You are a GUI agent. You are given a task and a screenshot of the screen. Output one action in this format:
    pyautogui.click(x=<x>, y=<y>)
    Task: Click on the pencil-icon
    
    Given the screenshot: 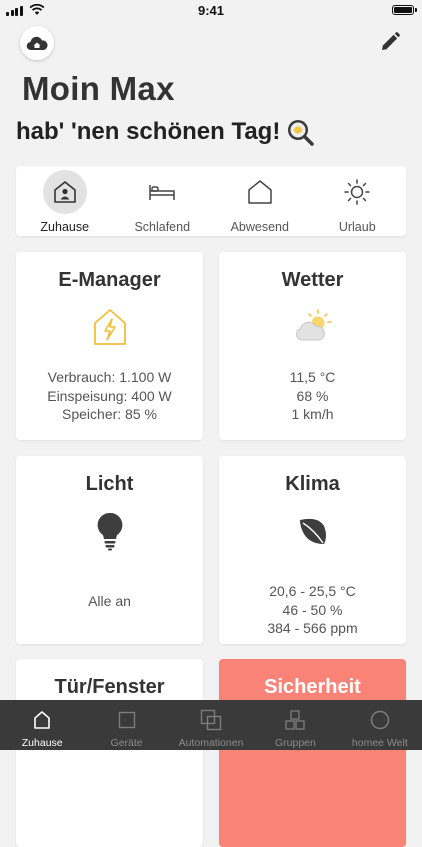 What is the action you would take?
    pyautogui.click(x=391, y=41)
    